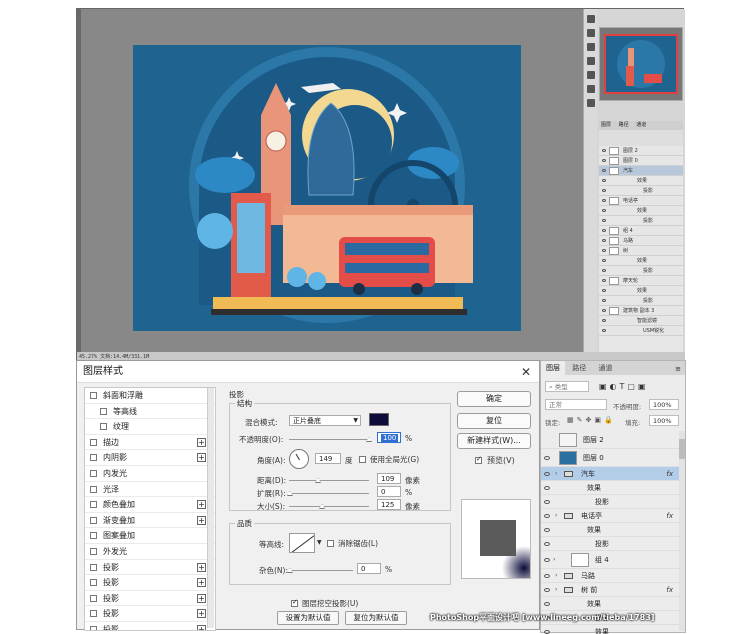  What do you see at coordinates (641, 125) in the screenshot?
I see `mini-tab-channels: 通道` at bounding box center [641, 125].